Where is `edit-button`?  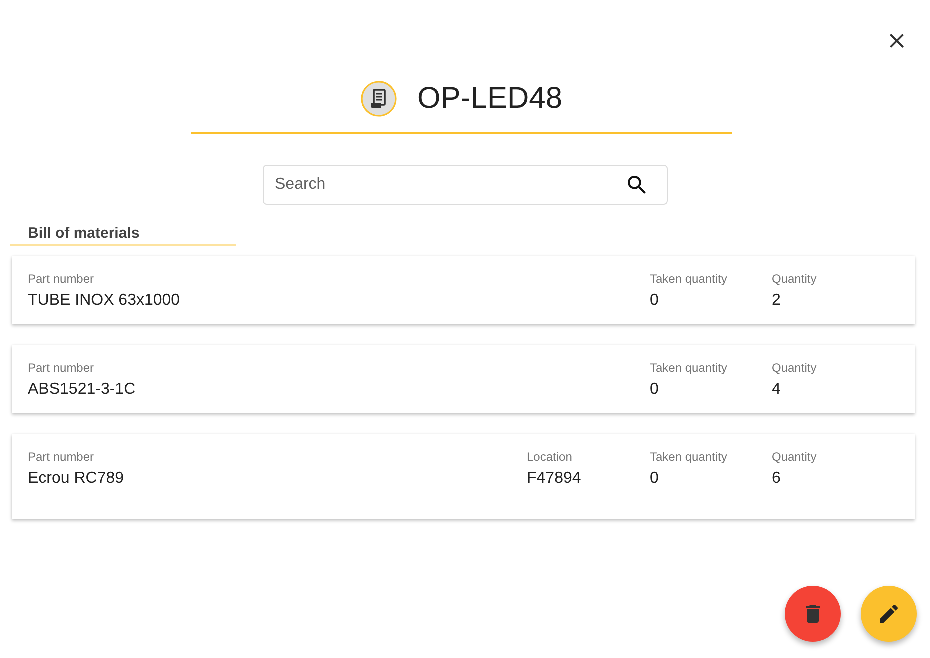 edit-button is located at coordinates (889, 614).